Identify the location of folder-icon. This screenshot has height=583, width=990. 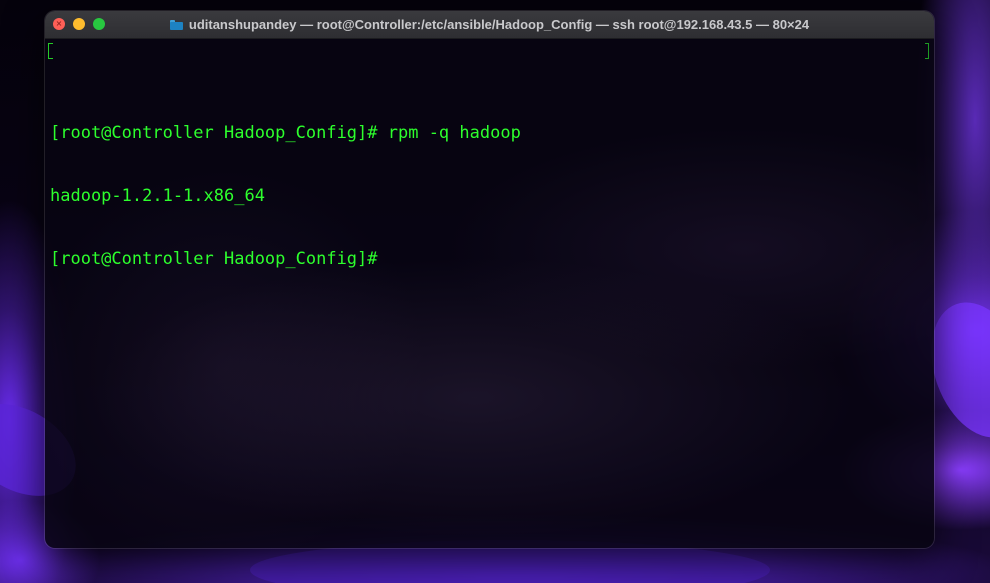
(176, 24).